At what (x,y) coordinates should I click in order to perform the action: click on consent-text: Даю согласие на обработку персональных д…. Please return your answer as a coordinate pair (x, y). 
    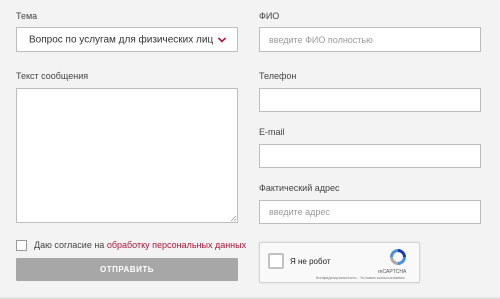
    Looking at the image, I should click on (140, 245).